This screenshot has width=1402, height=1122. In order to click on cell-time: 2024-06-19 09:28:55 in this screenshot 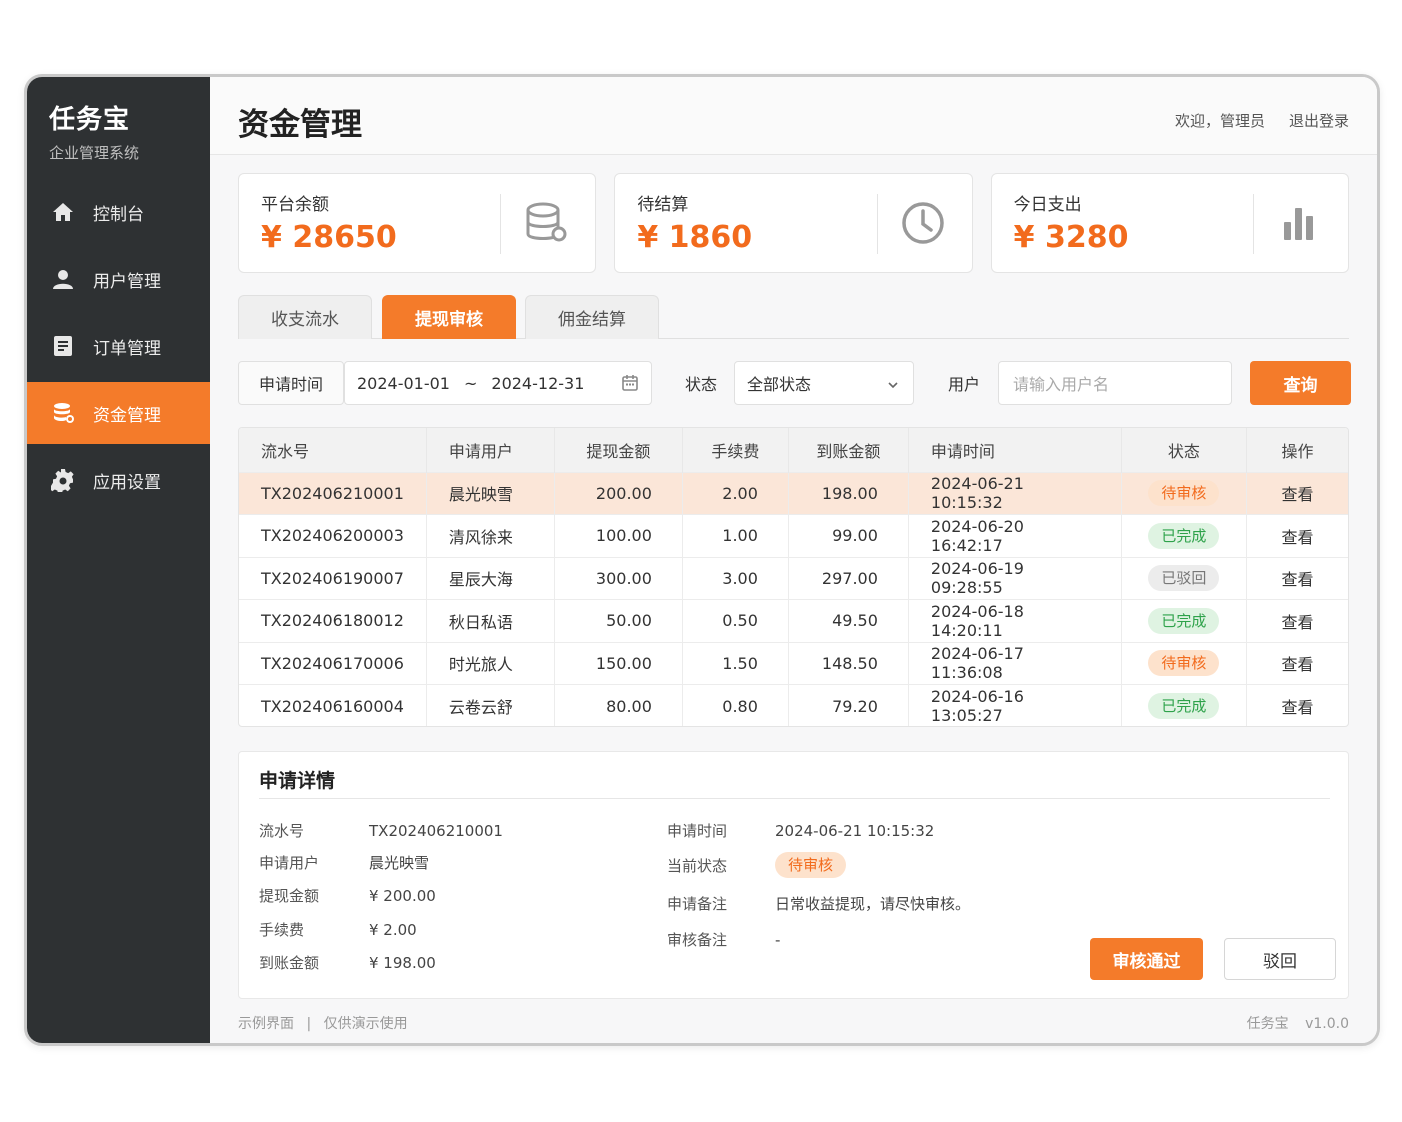, I will do `click(1015, 578)`.